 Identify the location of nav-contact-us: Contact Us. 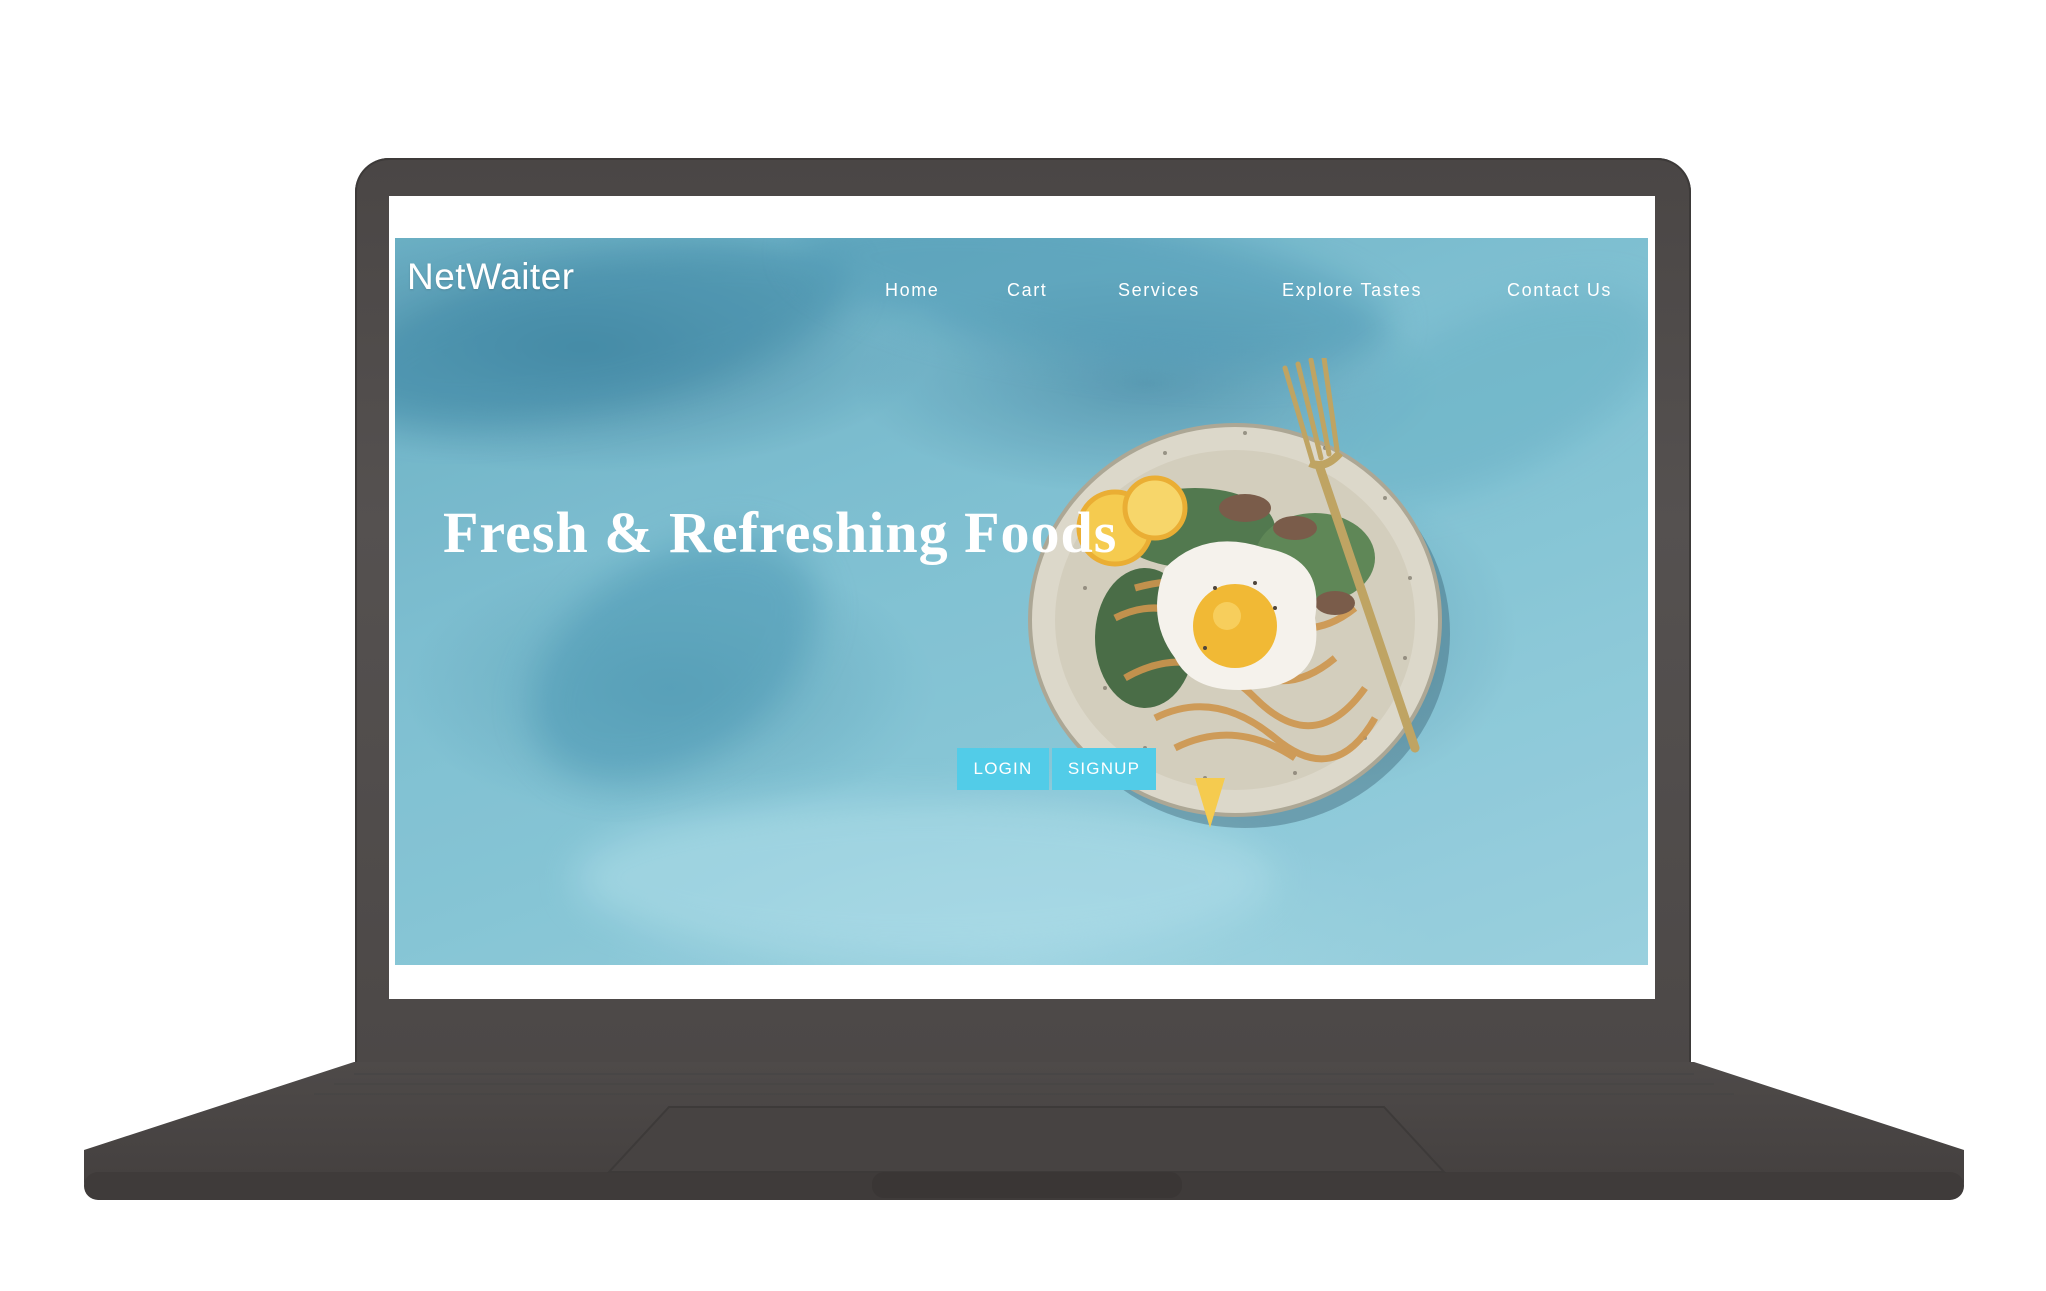
(1559, 290).